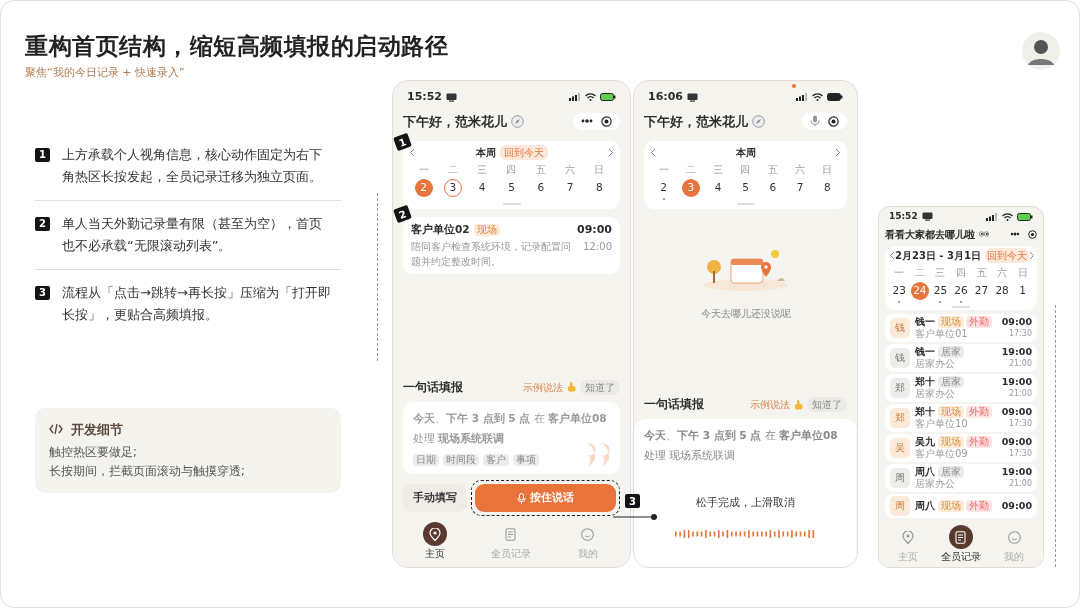 The width and height of the screenshot is (1080, 608). What do you see at coordinates (597, 246) in the screenshot?
I see `end-time: 12:00` at bounding box center [597, 246].